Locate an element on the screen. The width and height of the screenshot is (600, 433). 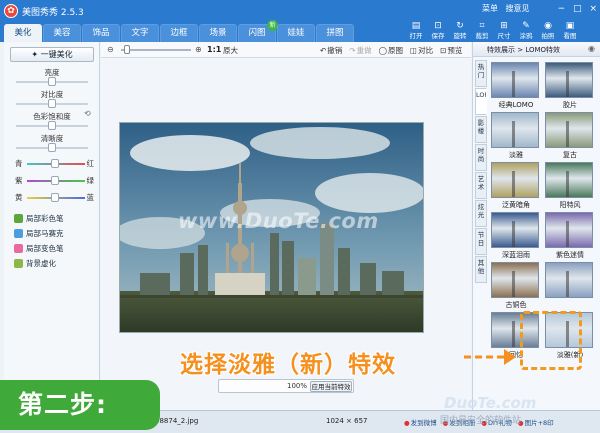
category-lomo: LOMO is located at coordinates (481, 101).